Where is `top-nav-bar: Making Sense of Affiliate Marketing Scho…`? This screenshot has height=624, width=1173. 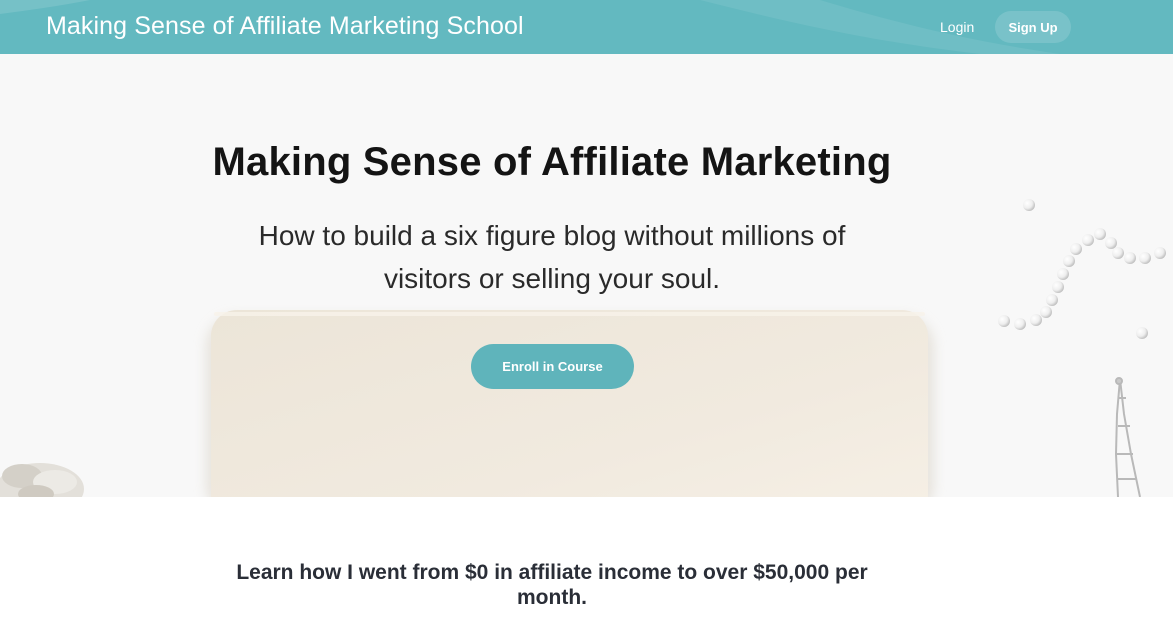
top-nav-bar: Making Sense of Affiliate Marketing Scho… is located at coordinates (586, 27).